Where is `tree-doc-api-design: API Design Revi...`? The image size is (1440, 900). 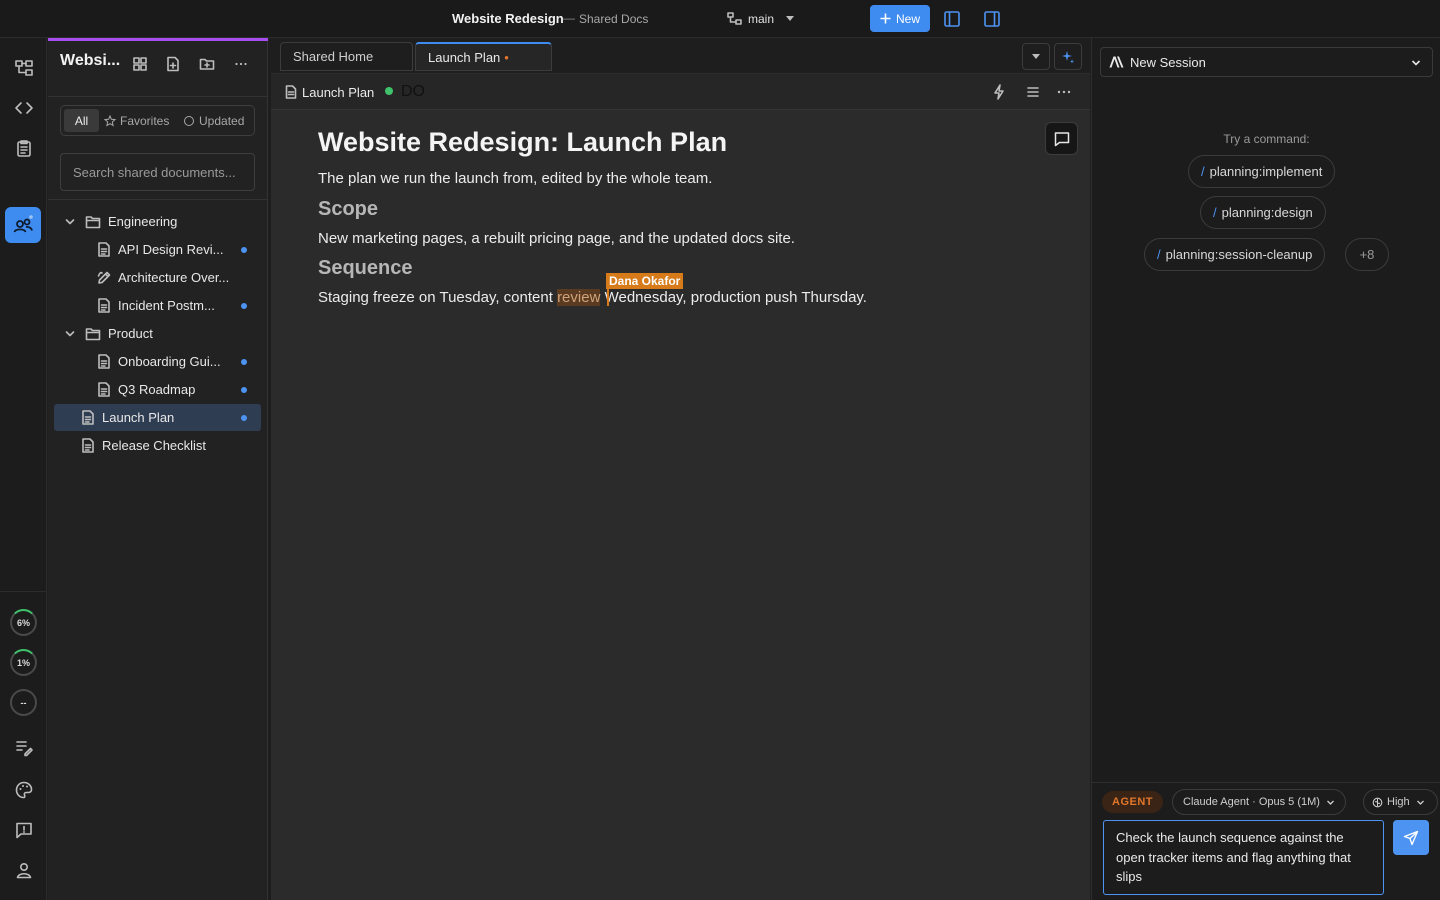 tree-doc-api-design: API Design Revi... is located at coordinates (157, 249).